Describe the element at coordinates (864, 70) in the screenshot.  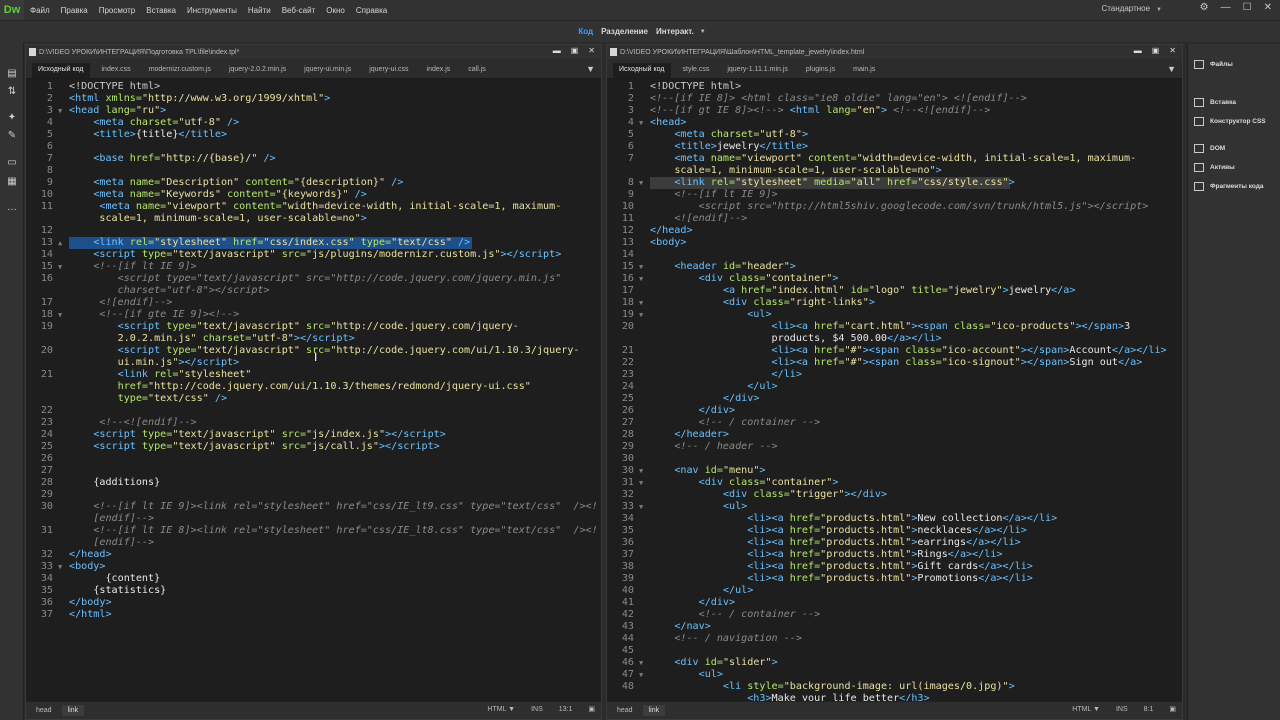
I see `tab-file: main.js` at that location.